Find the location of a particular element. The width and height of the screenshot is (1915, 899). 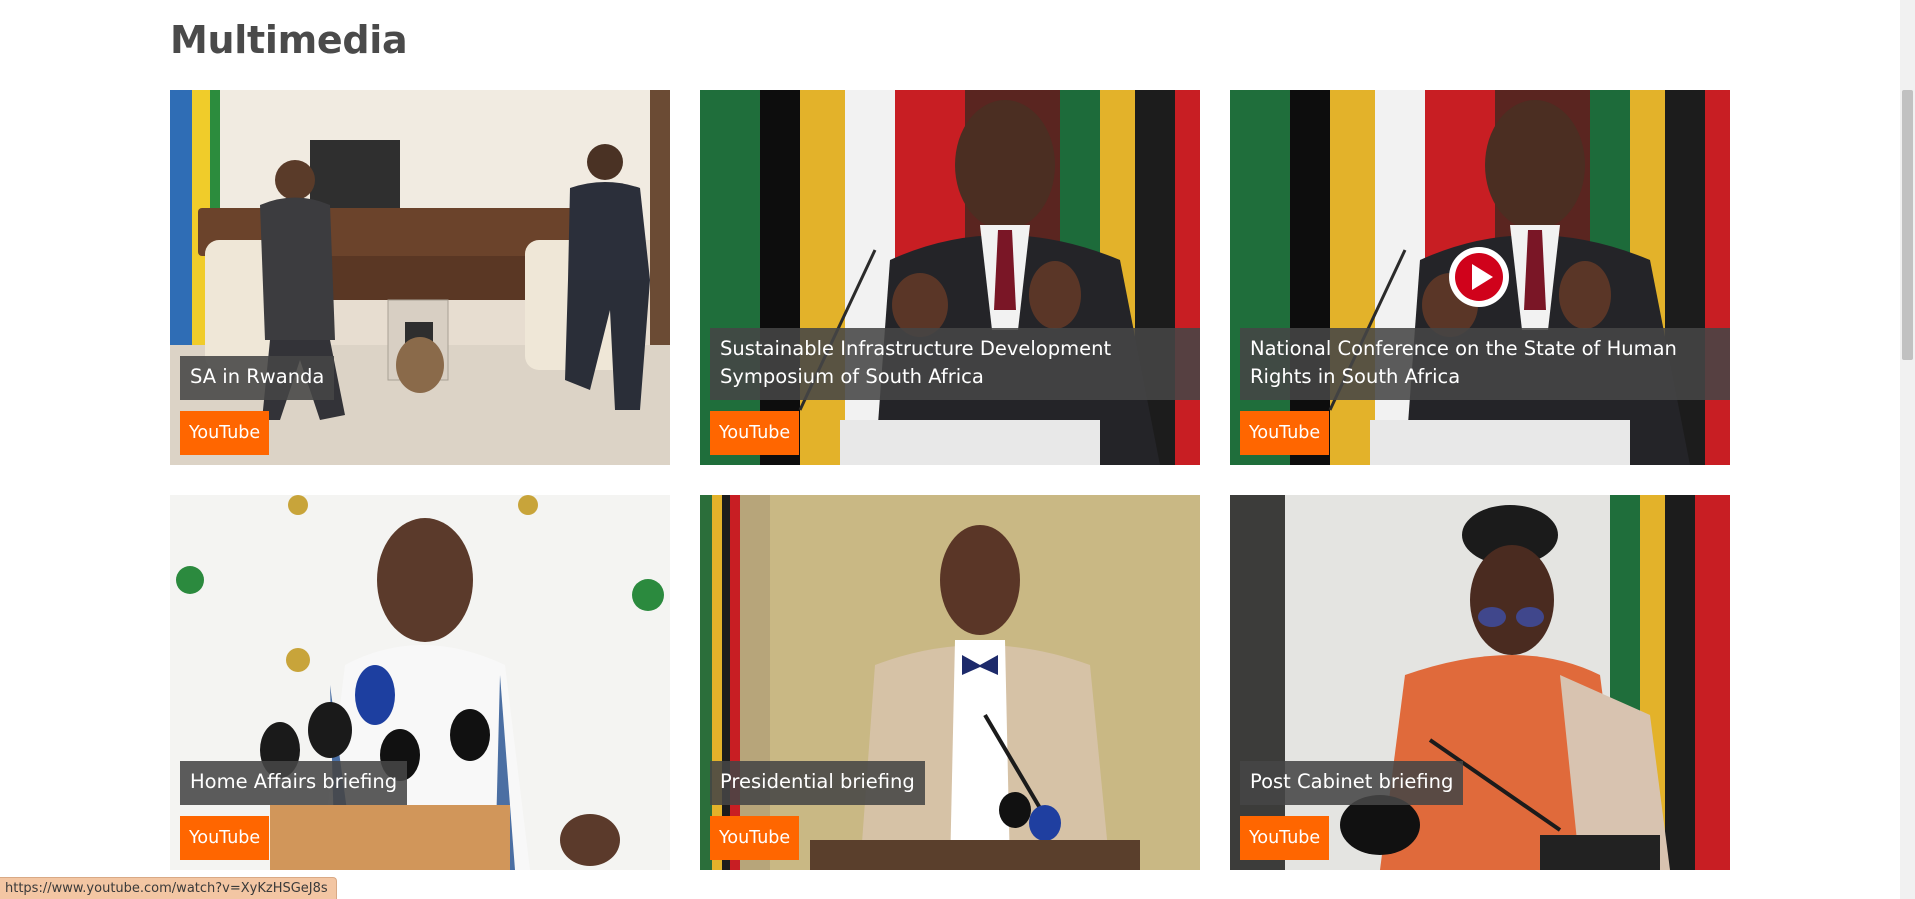

video-card: Post Cabinet briefing YouTube is located at coordinates (1480, 682).